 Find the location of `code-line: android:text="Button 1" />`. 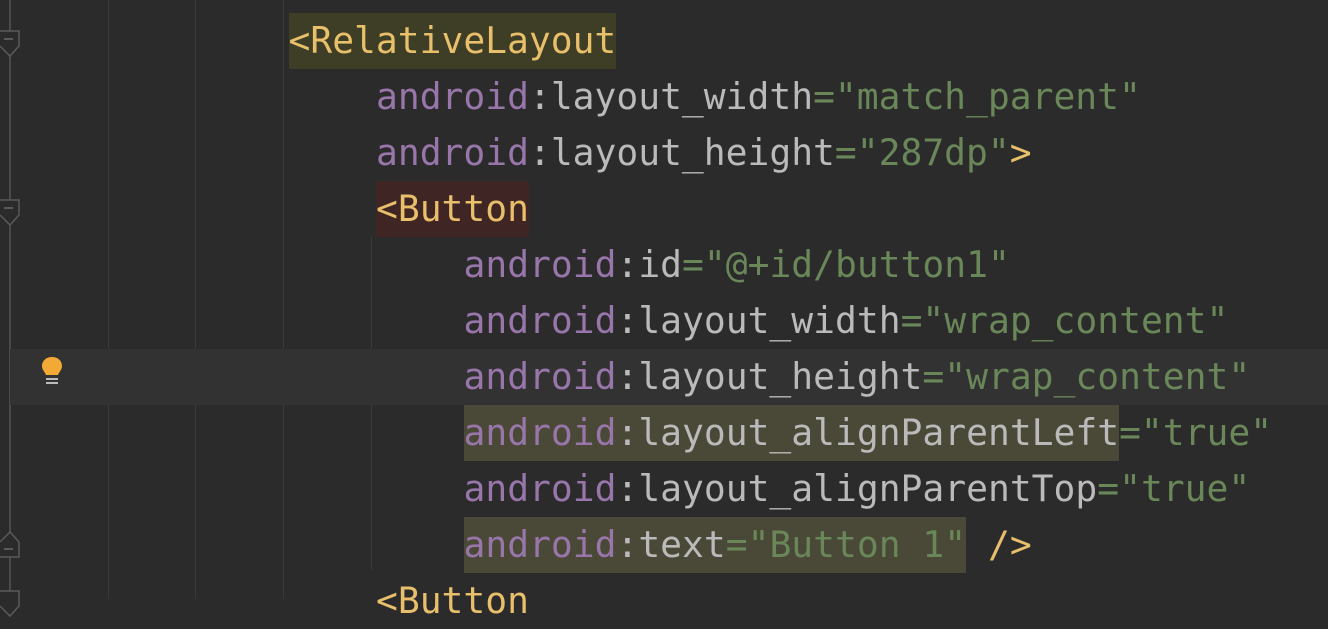

code-line: android:text="Button 1" /> is located at coordinates (747, 545).